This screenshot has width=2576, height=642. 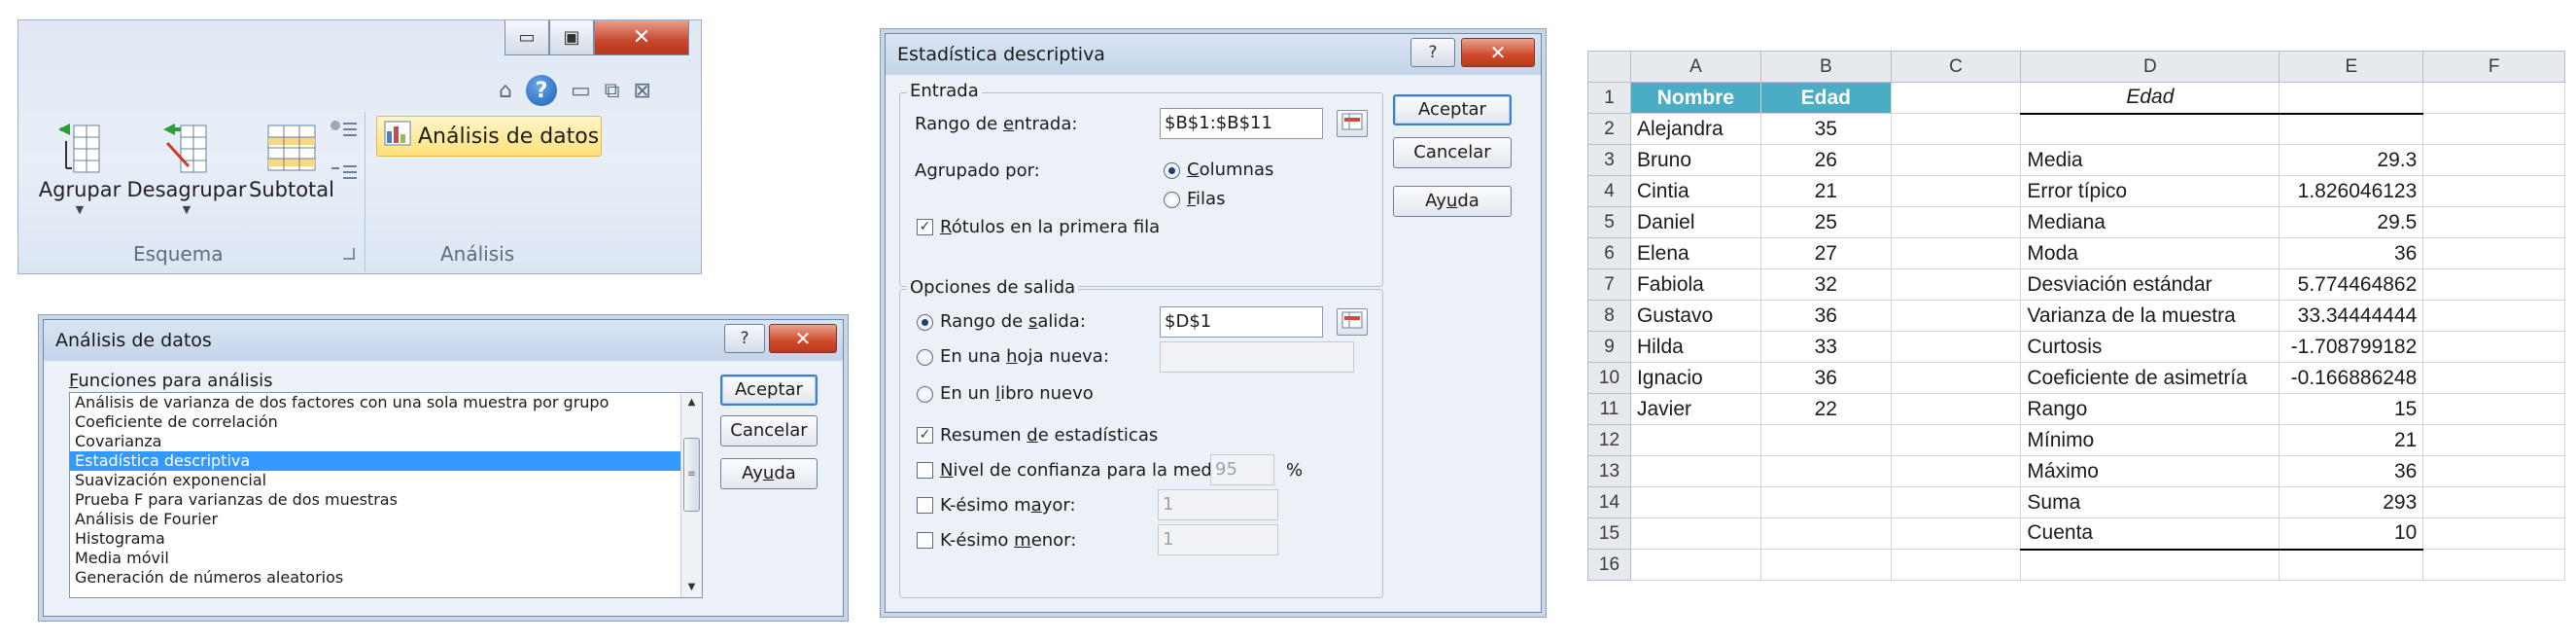 I want to click on cell-e-stat-value: 10, so click(x=2351, y=534).